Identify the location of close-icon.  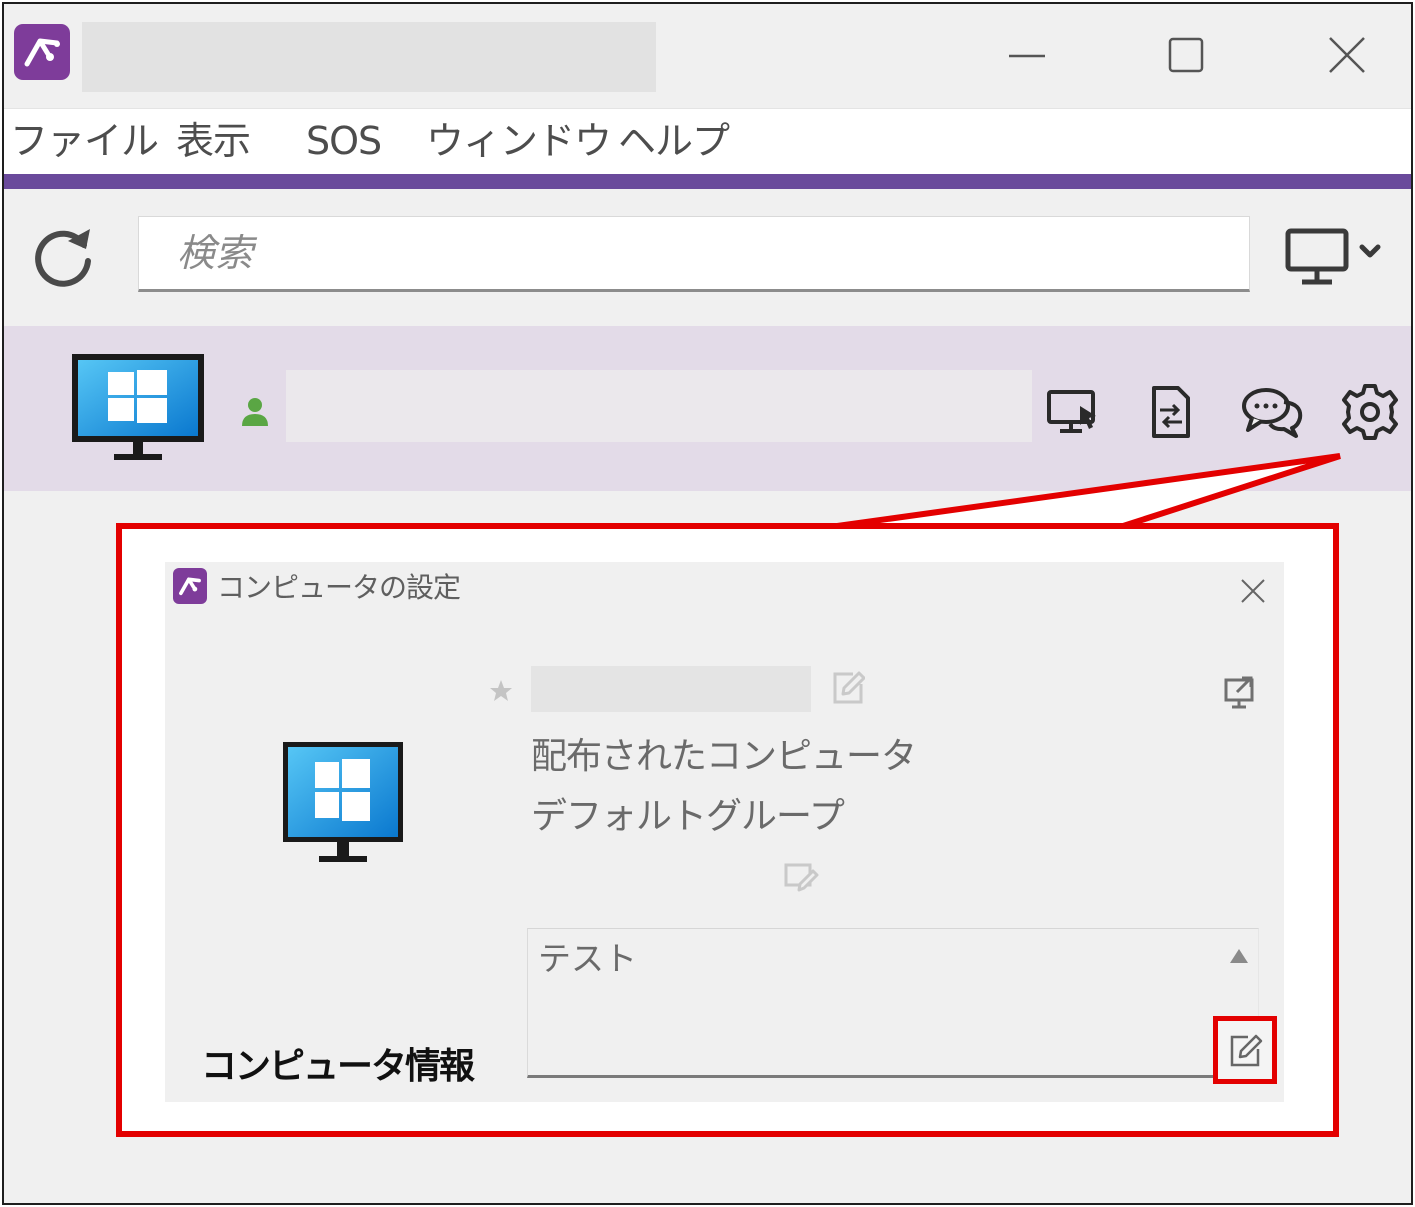
(1253, 591).